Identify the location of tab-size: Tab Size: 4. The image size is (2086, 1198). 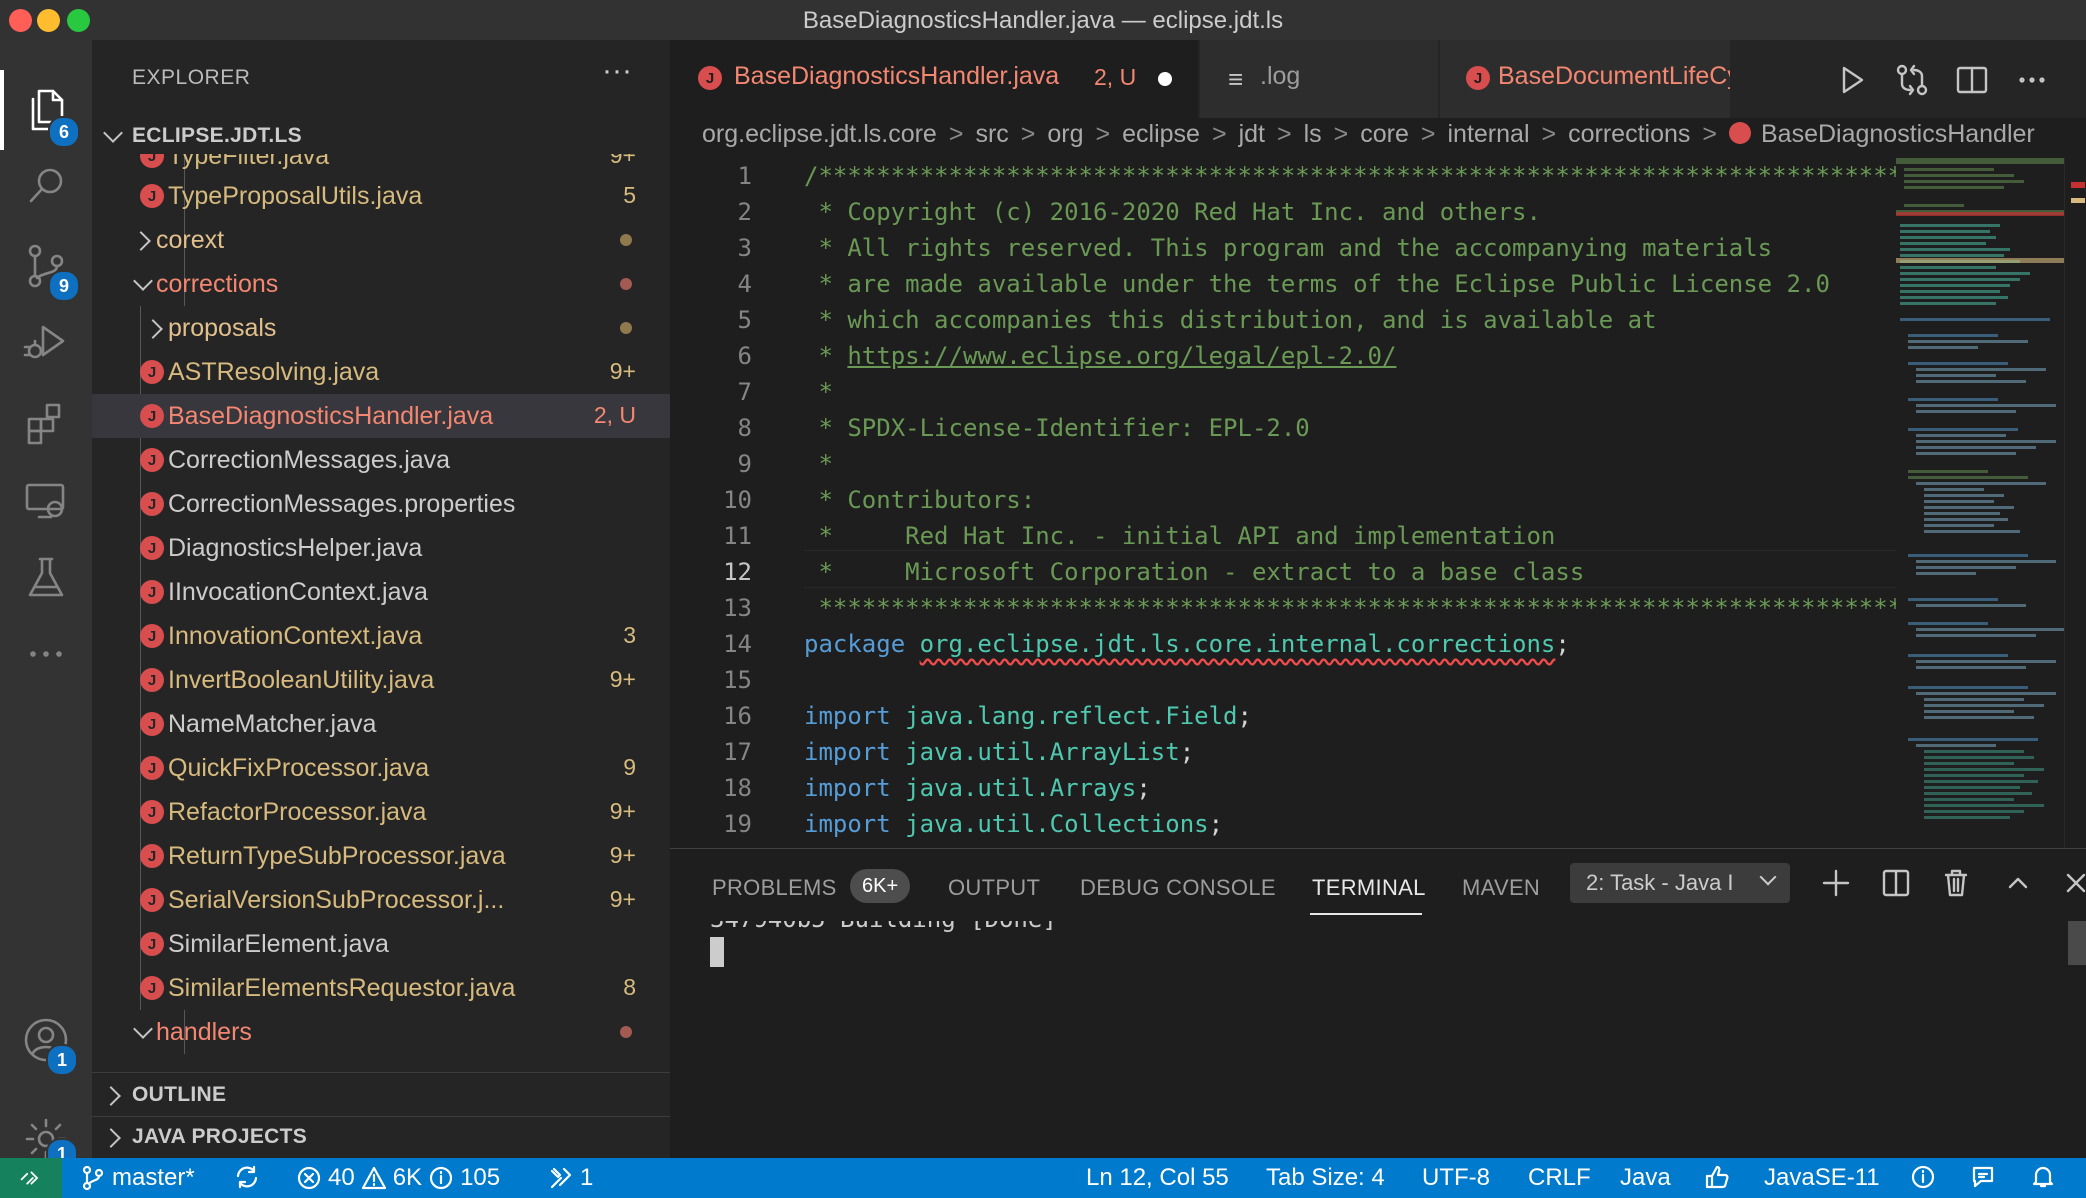
(1325, 1178).